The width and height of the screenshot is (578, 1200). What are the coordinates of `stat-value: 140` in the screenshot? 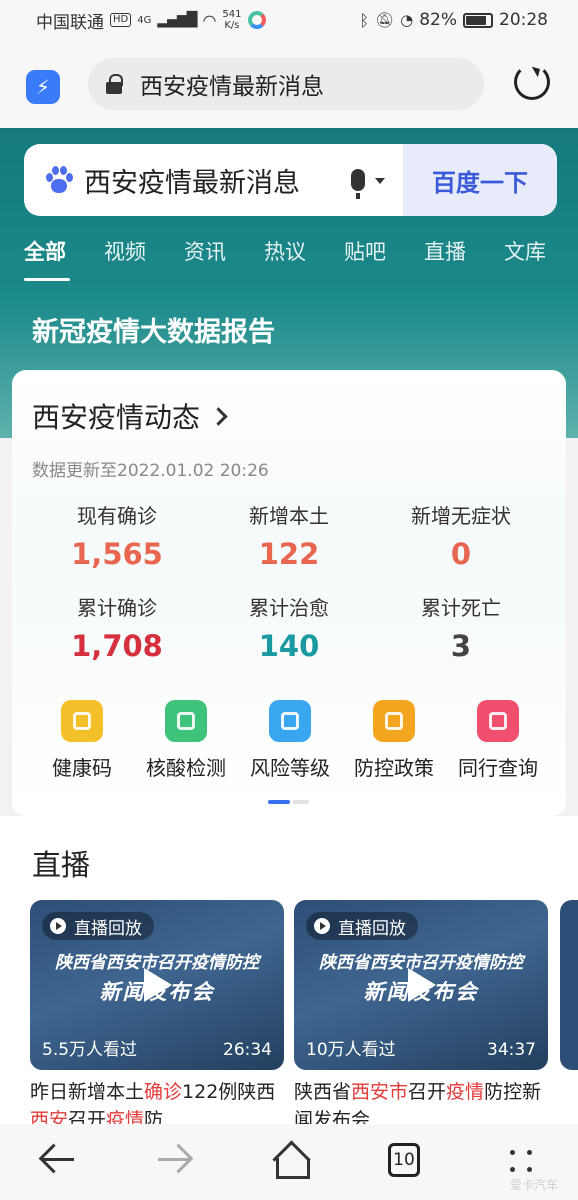 It's located at (289, 646).